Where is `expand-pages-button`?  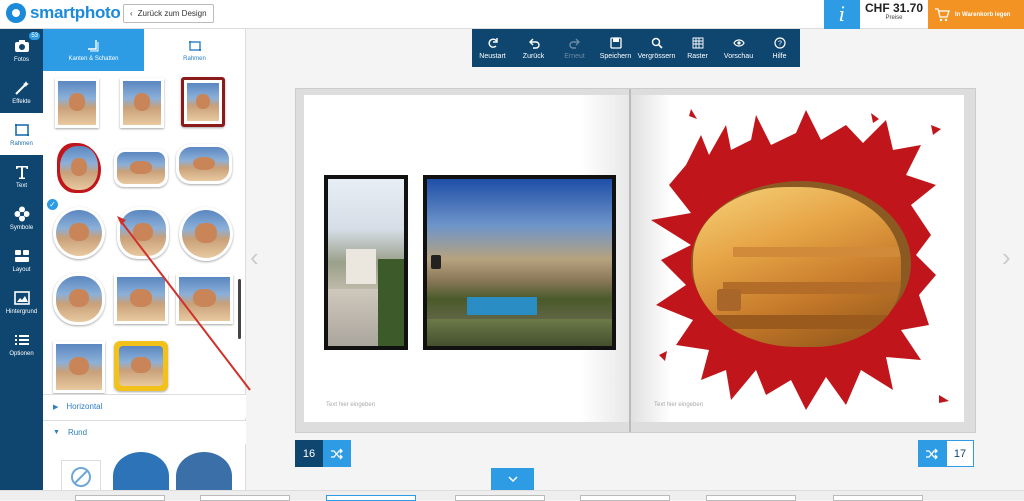
expand-pages-button is located at coordinates (512, 479).